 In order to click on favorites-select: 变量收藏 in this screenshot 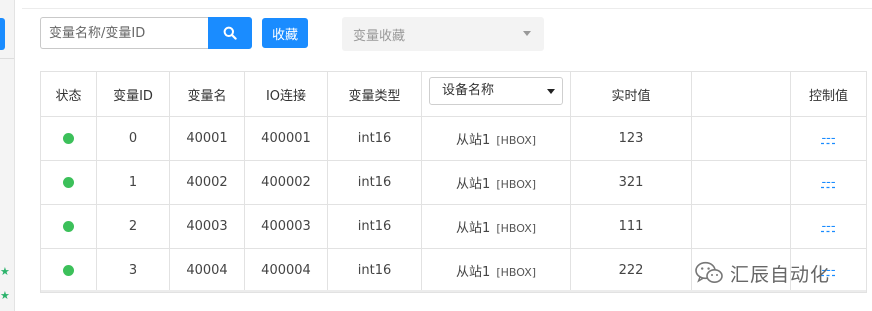, I will do `click(443, 34)`.